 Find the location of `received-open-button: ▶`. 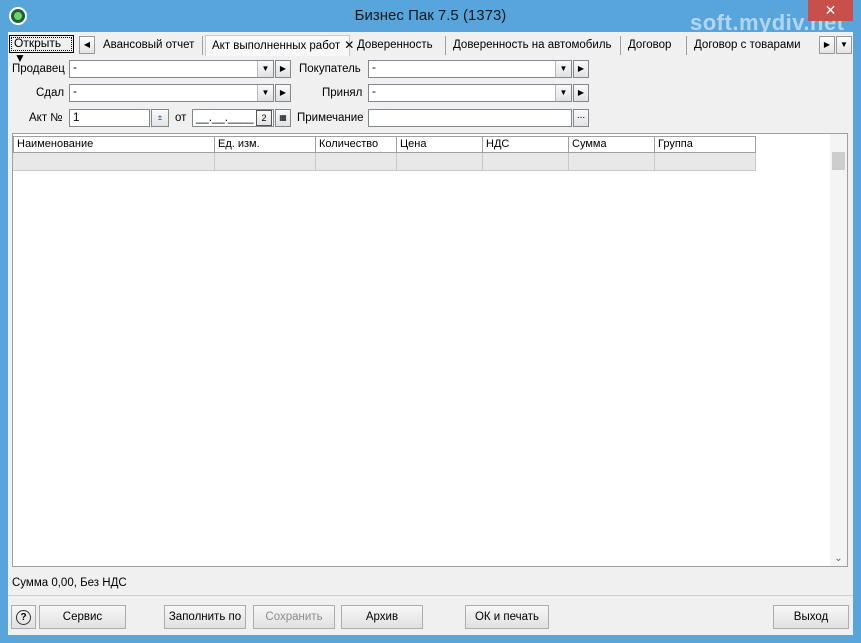

received-open-button: ▶ is located at coordinates (581, 93).